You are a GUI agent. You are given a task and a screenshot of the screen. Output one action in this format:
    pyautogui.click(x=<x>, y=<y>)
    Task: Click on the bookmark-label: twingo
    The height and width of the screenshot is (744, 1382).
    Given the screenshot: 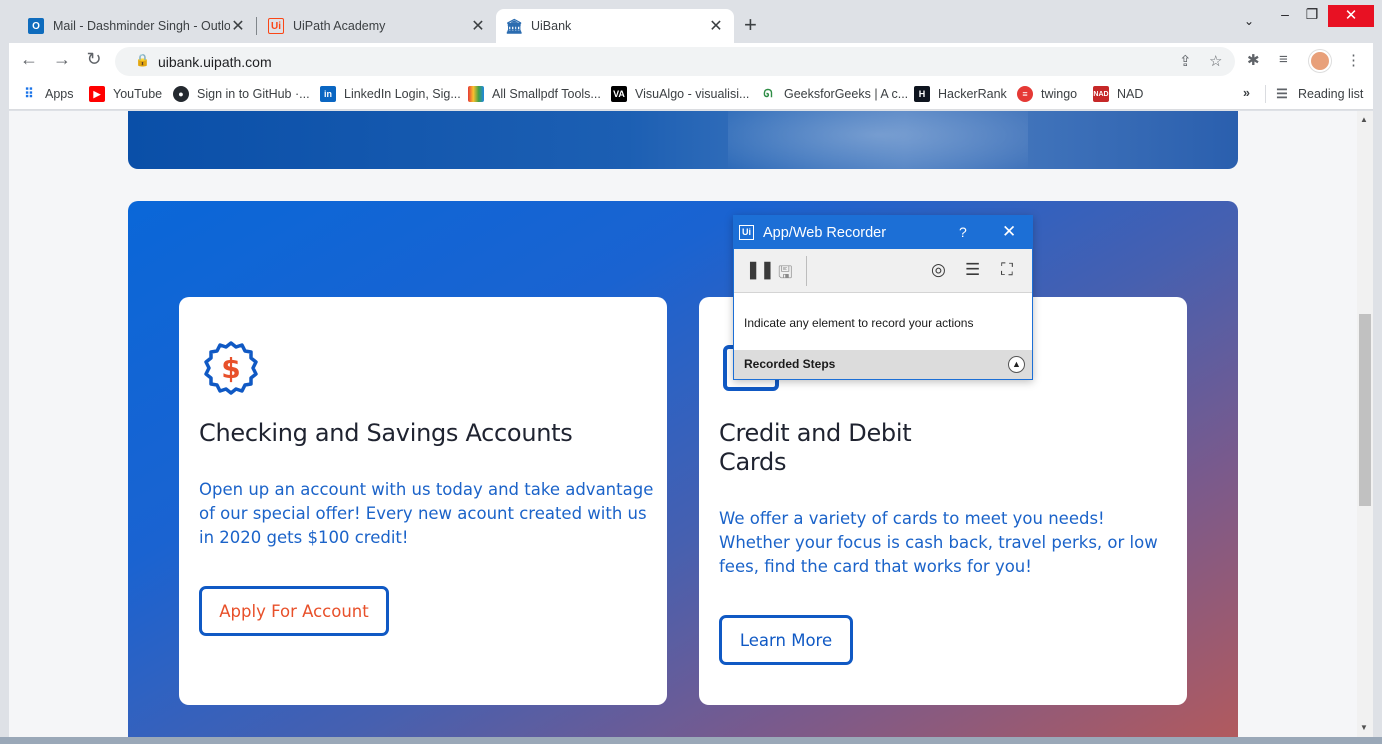 What is the action you would take?
    pyautogui.click(x=1059, y=94)
    